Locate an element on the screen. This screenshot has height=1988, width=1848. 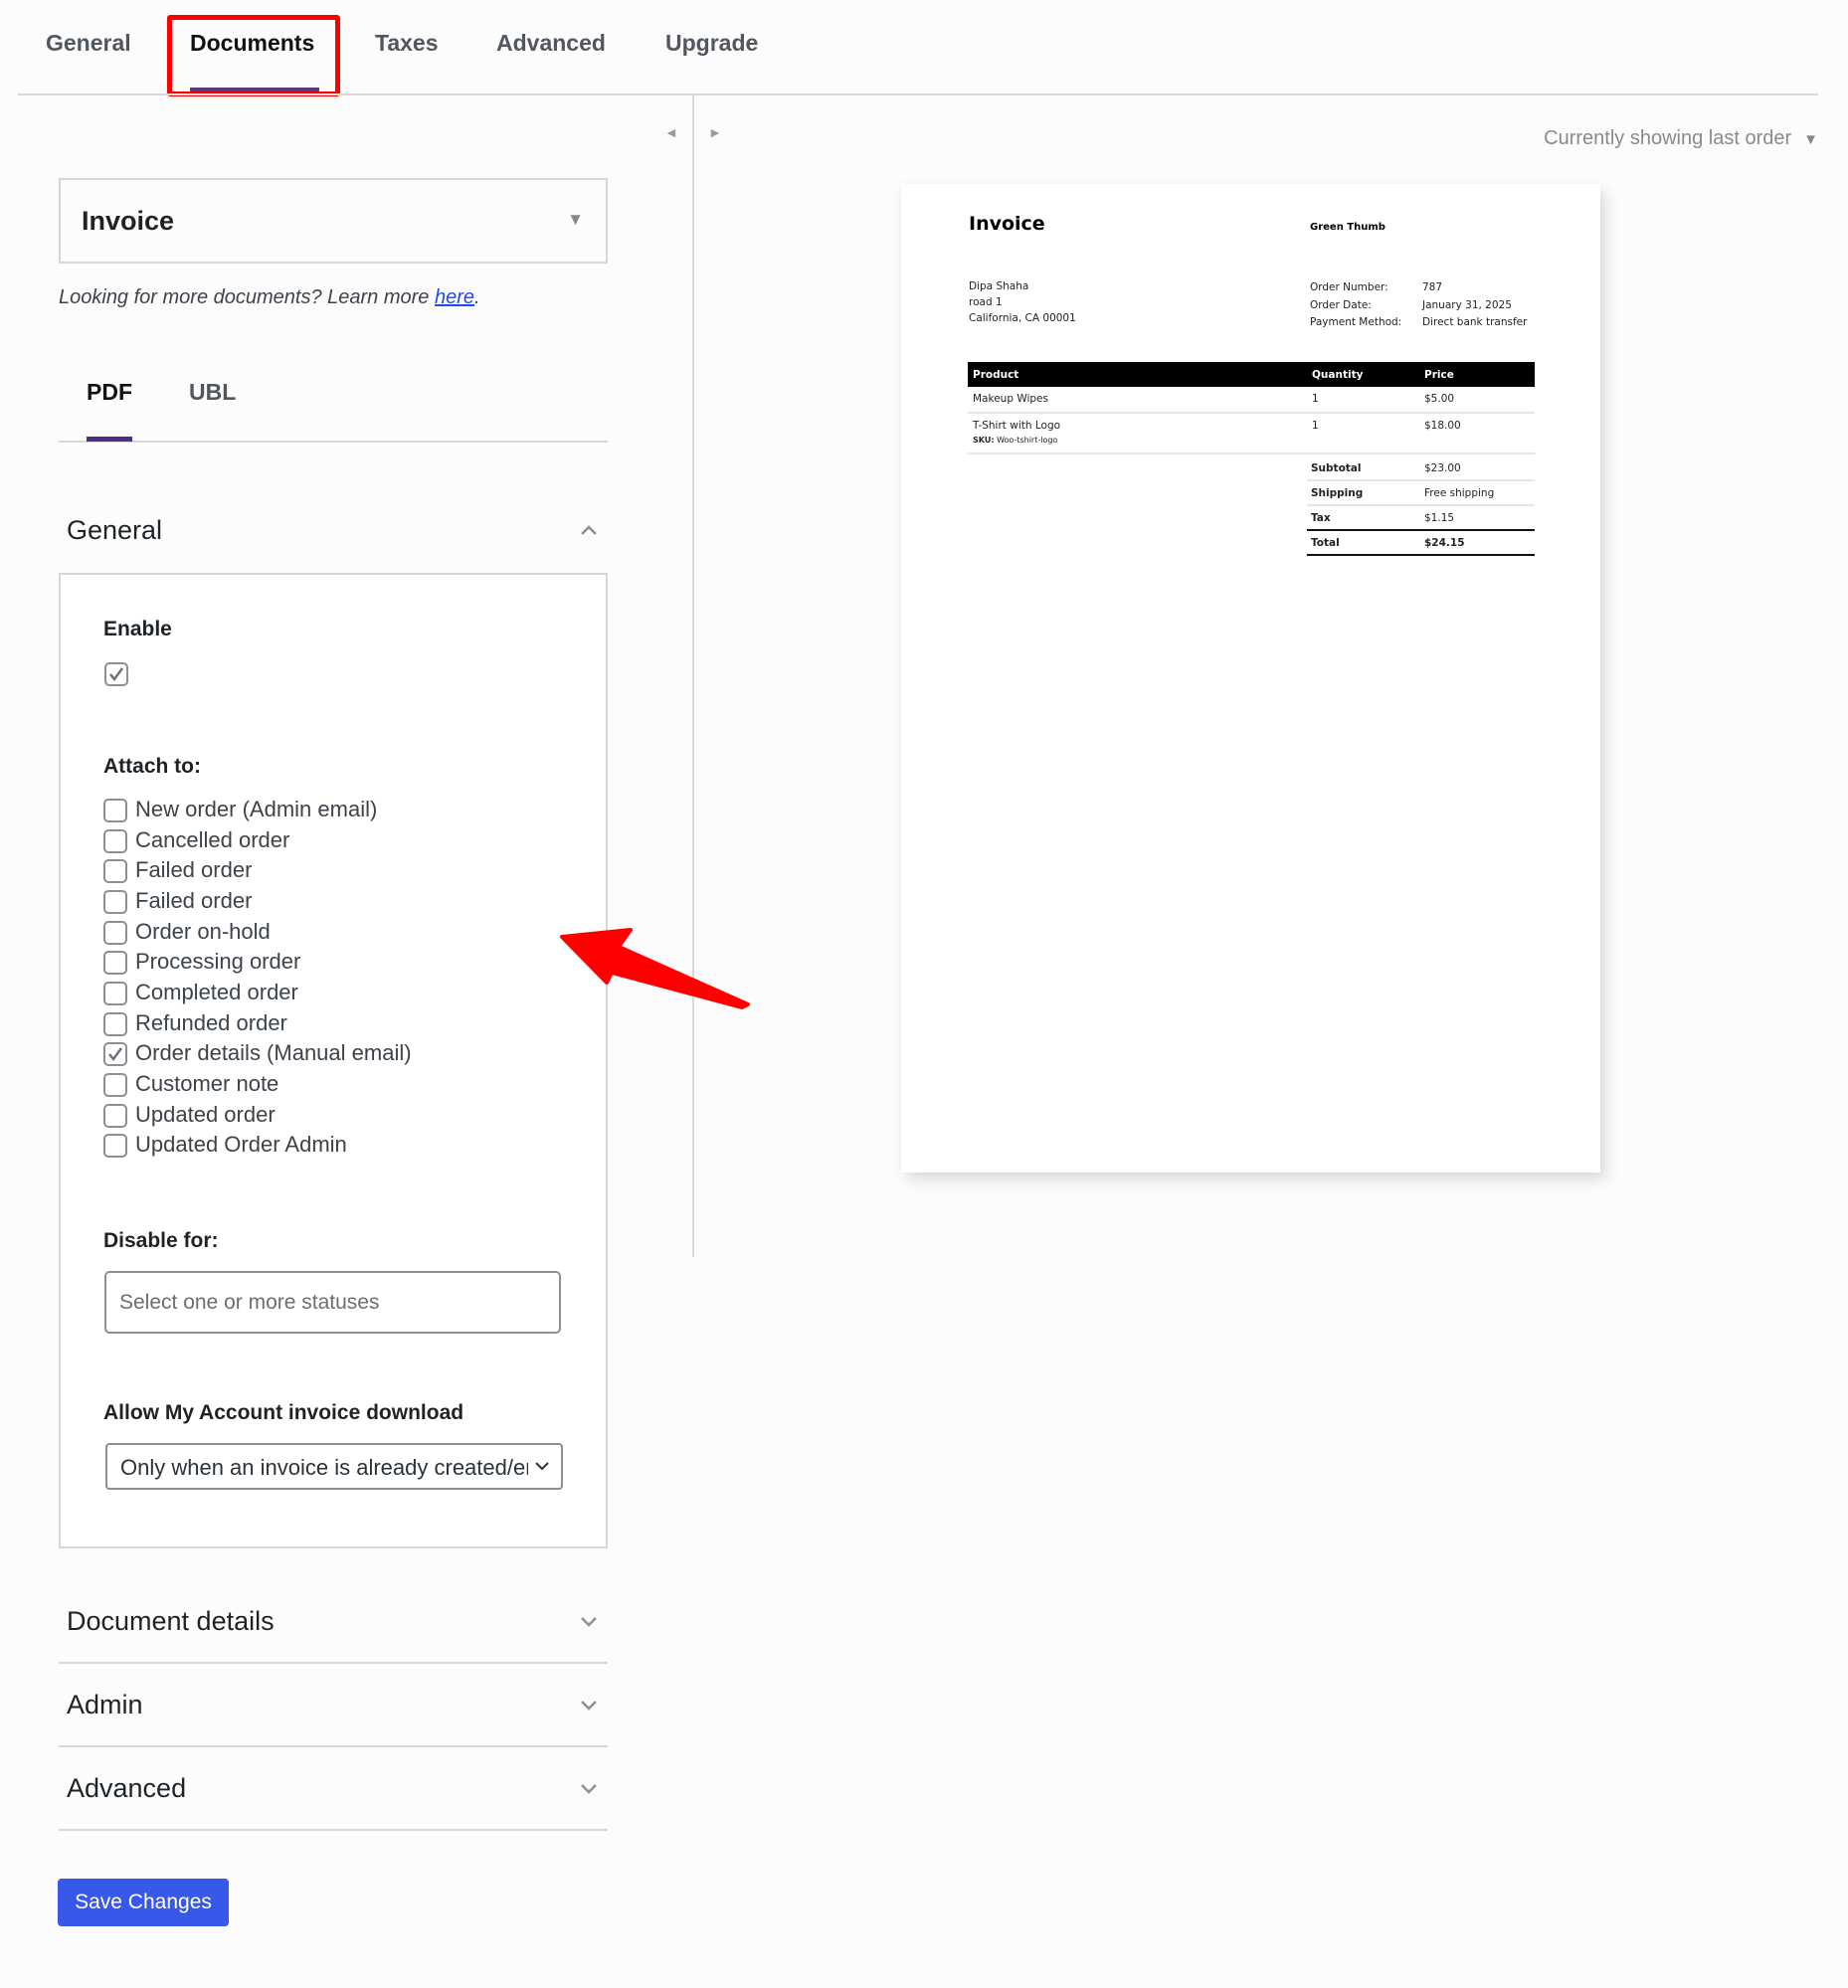
meta-value: January 31, 2025 is located at coordinates (1467, 304).